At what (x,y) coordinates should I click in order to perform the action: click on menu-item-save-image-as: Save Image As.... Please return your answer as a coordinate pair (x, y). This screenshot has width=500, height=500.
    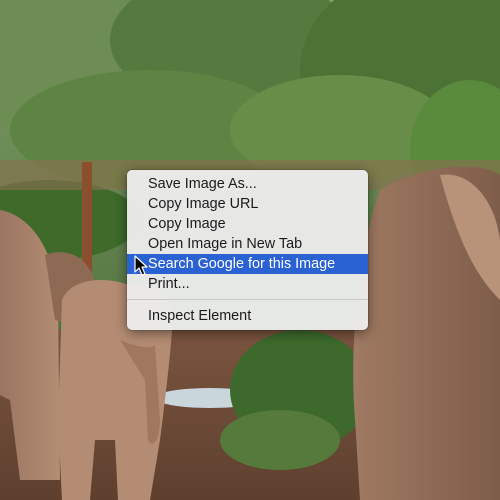
    Looking at the image, I should click on (247, 184).